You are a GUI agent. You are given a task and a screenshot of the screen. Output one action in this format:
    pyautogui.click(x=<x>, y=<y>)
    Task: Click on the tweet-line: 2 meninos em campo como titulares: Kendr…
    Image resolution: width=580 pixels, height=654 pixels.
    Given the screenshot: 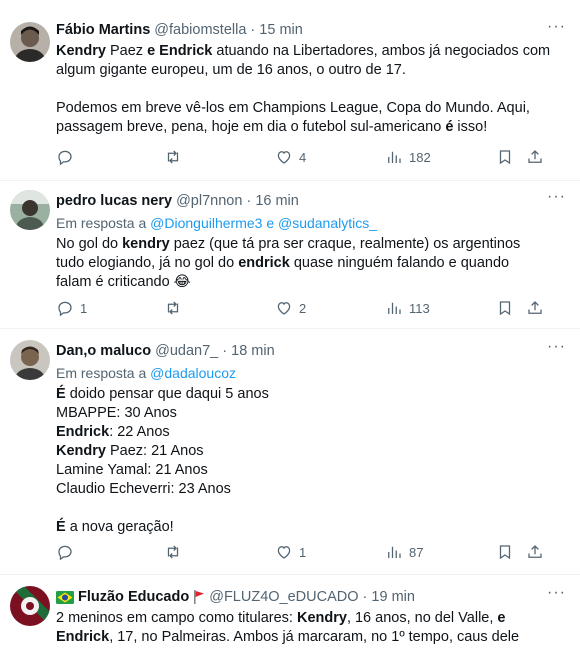 What is the action you would take?
    pyautogui.click(x=311, y=618)
    